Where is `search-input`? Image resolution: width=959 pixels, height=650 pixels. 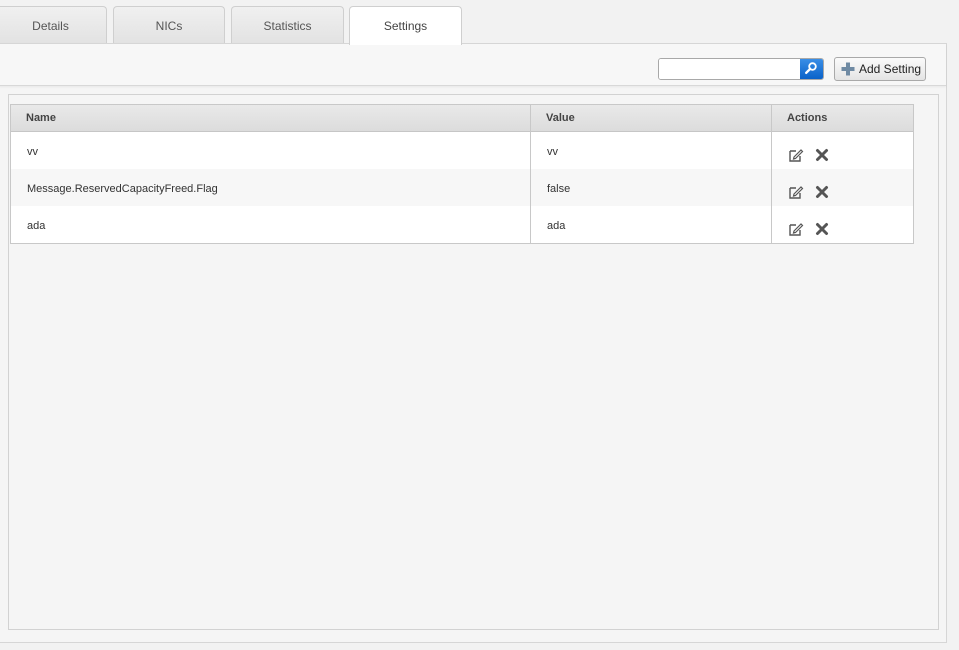 search-input is located at coordinates (730, 69).